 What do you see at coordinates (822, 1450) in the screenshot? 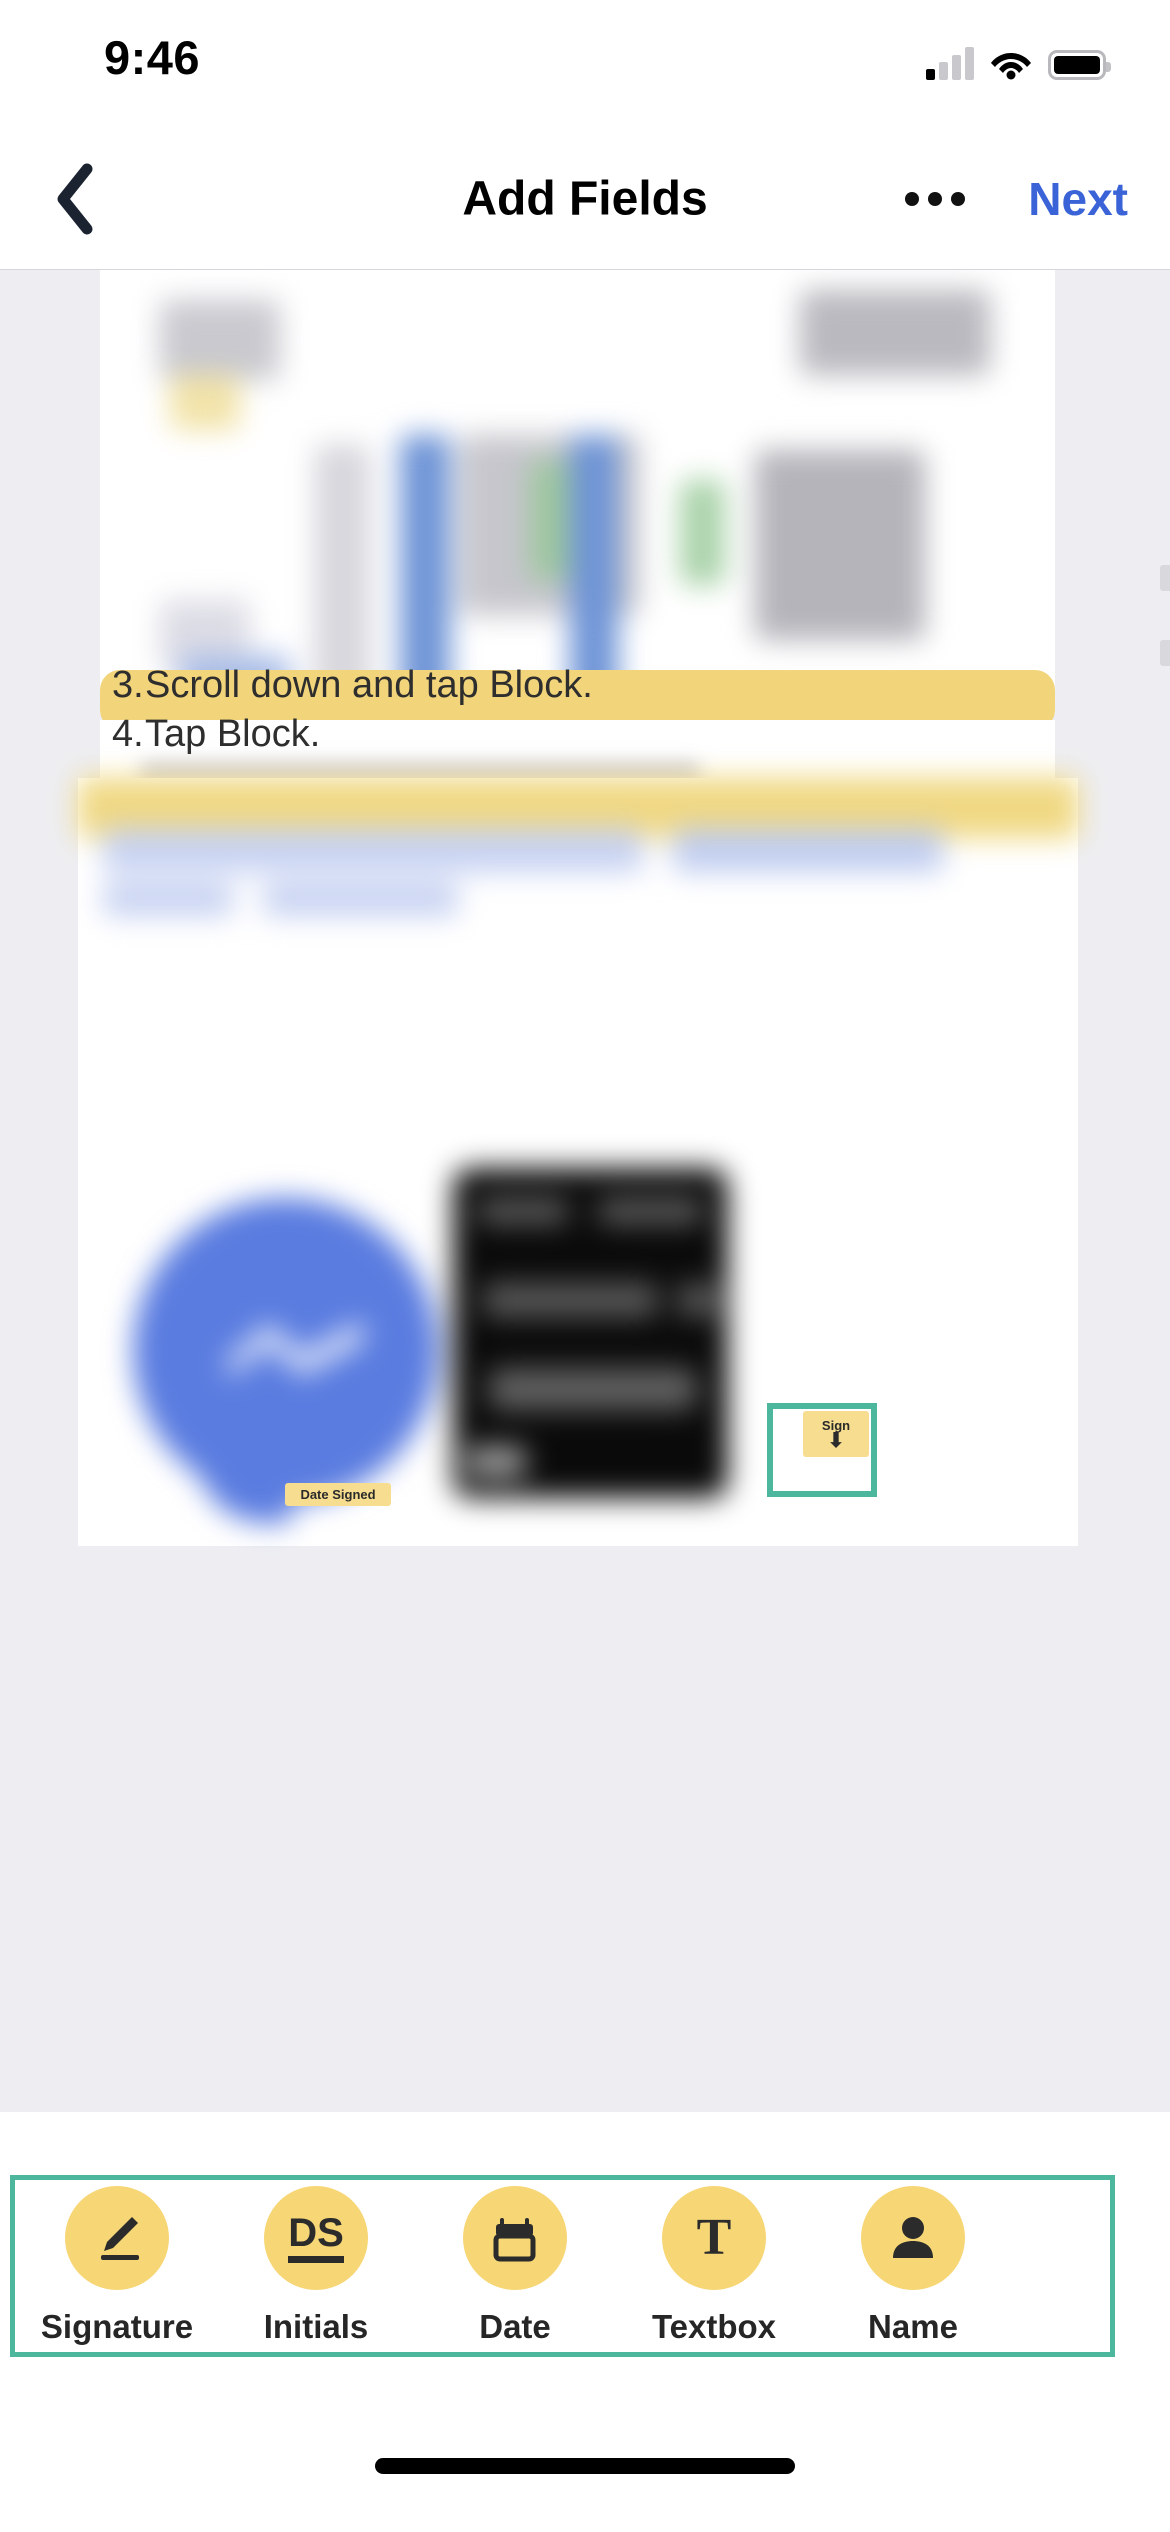
I see `selected-field-highlight` at bounding box center [822, 1450].